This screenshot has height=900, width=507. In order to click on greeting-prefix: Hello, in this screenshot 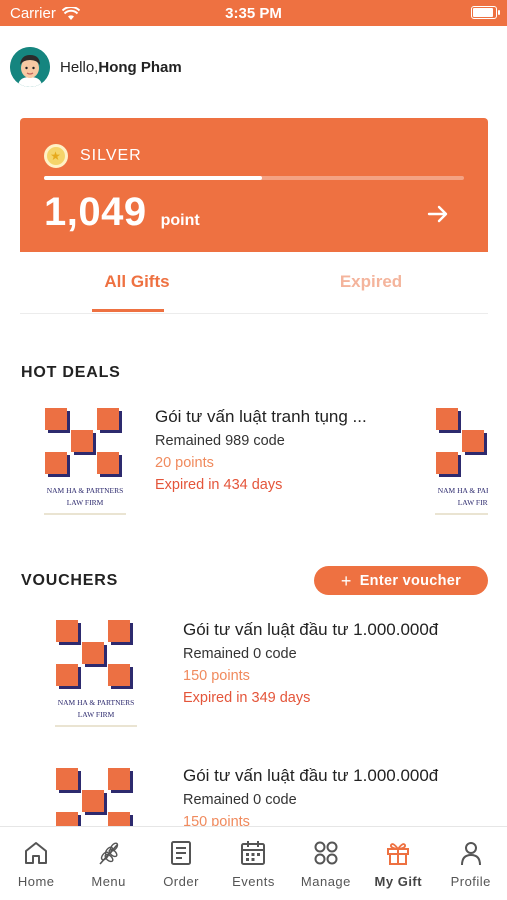, I will do `click(79, 67)`.